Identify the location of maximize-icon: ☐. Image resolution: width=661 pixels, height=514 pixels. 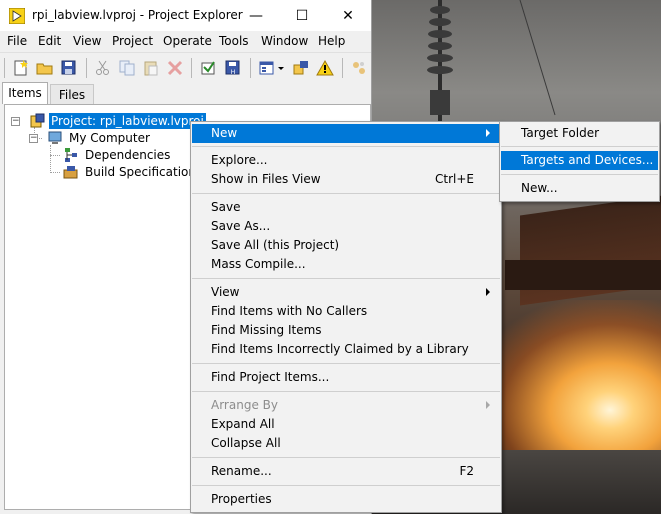
(302, 15).